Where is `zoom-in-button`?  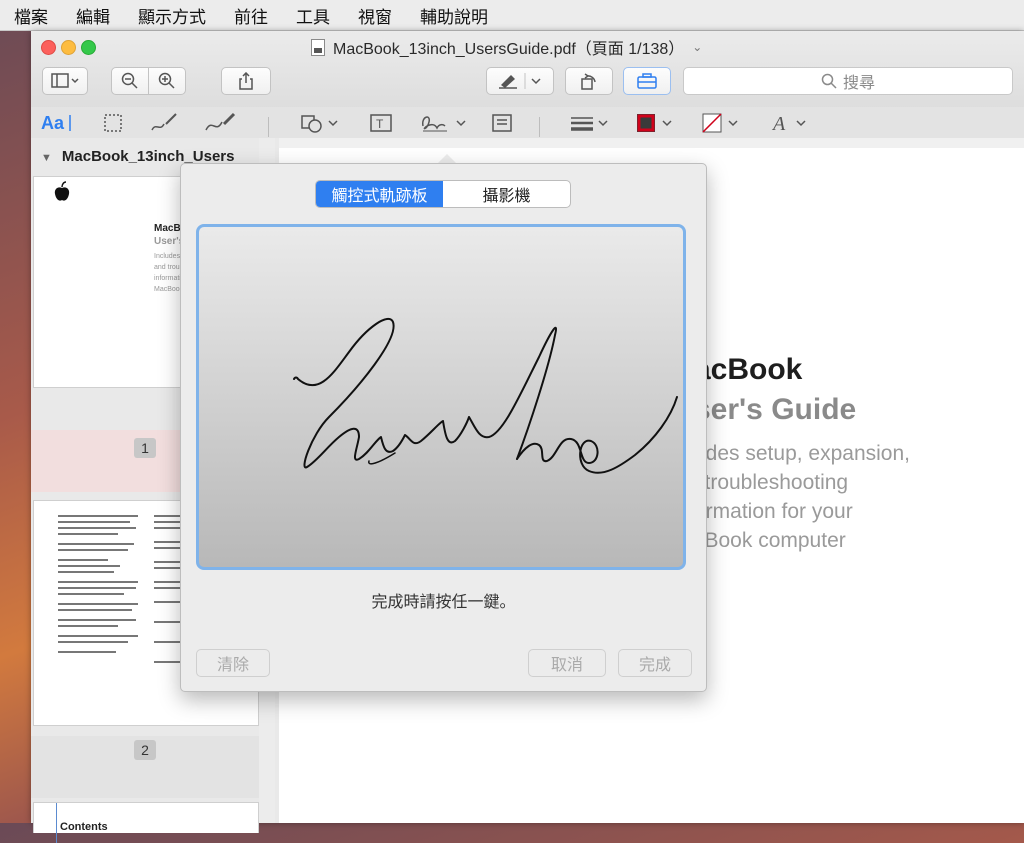 zoom-in-button is located at coordinates (167, 81).